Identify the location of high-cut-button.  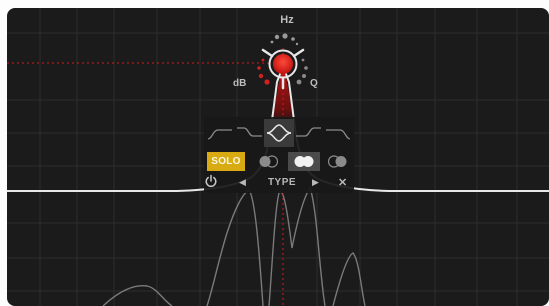
(339, 133).